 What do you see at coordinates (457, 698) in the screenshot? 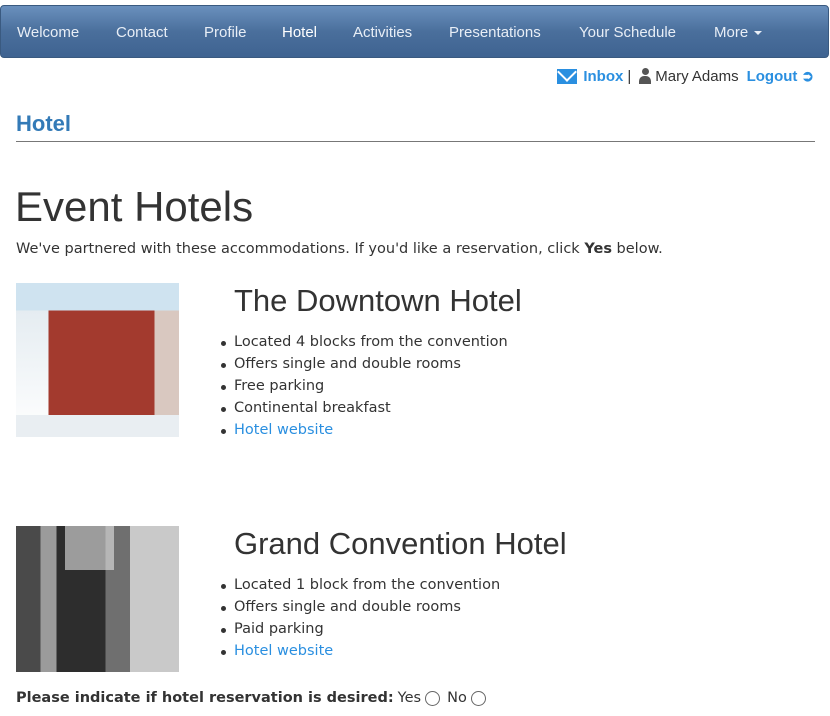
I see `no-label: No` at bounding box center [457, 698].